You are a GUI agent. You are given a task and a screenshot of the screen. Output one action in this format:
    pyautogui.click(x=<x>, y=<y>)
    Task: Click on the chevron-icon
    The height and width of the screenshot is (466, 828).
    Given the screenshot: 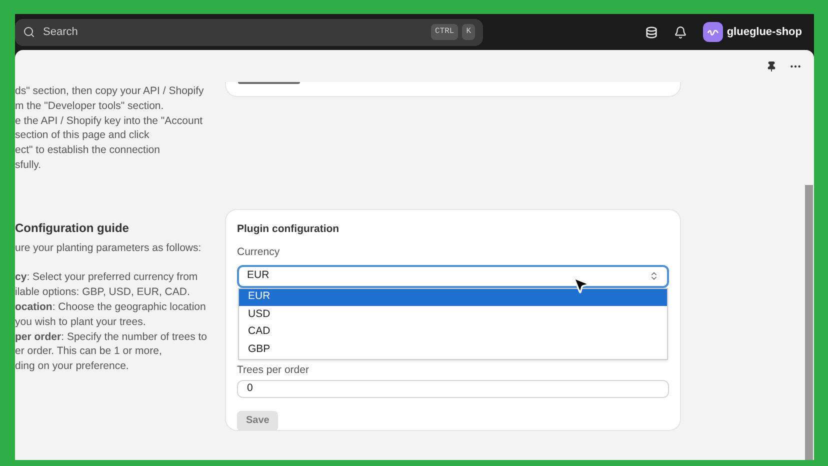 What is the action you would take?
    pyautogui.click(x=654, y=276)
    